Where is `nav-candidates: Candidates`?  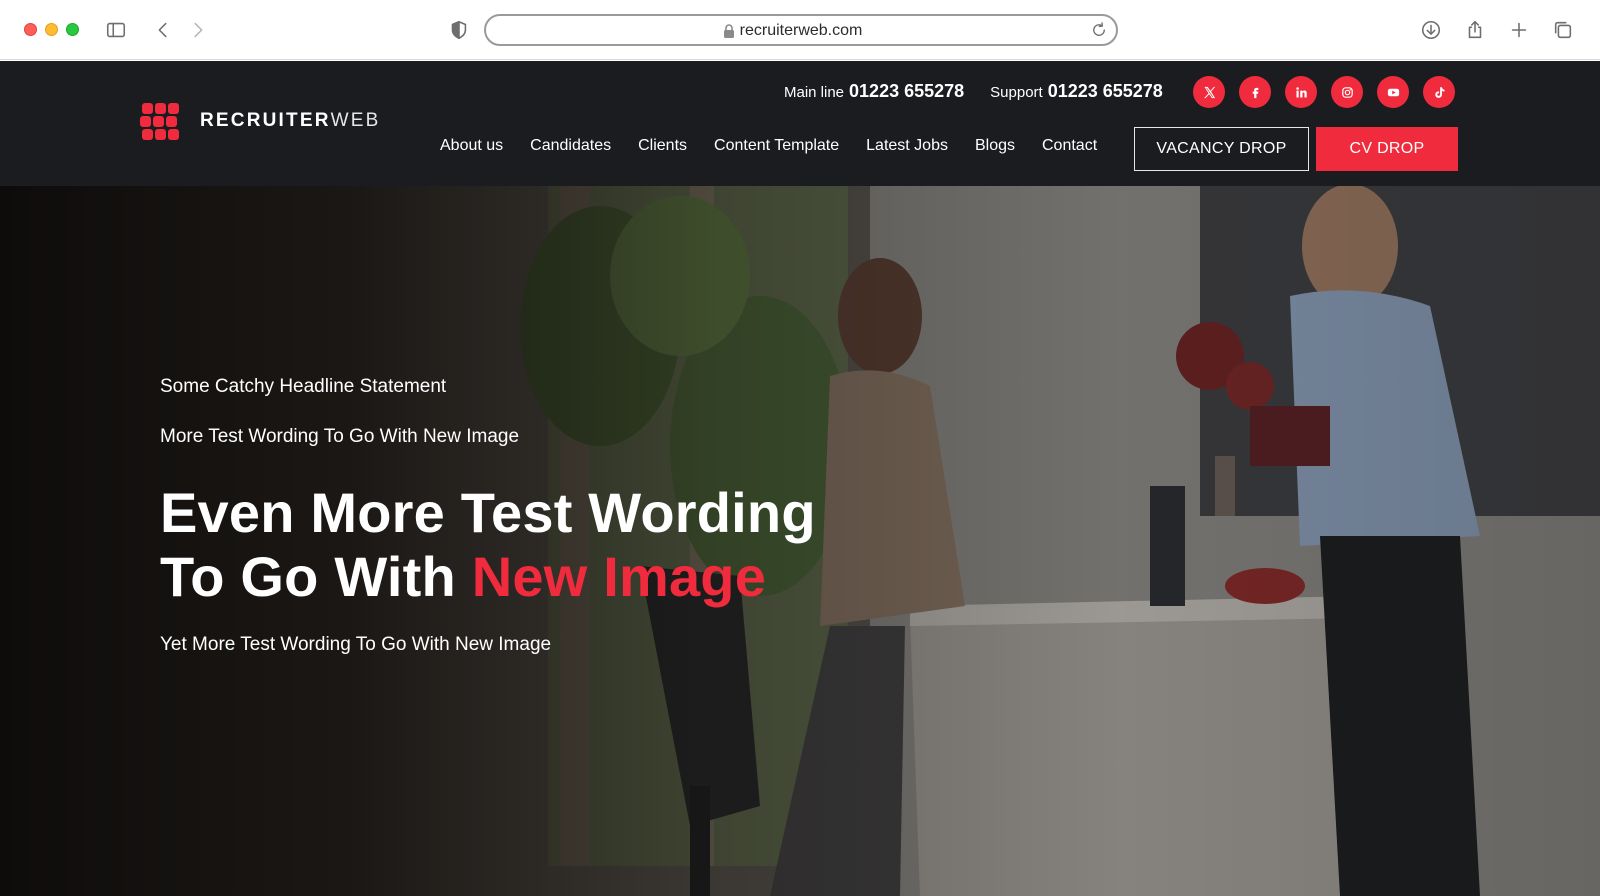
nav-candidates: Candidates is located at coordinates (570, 146).